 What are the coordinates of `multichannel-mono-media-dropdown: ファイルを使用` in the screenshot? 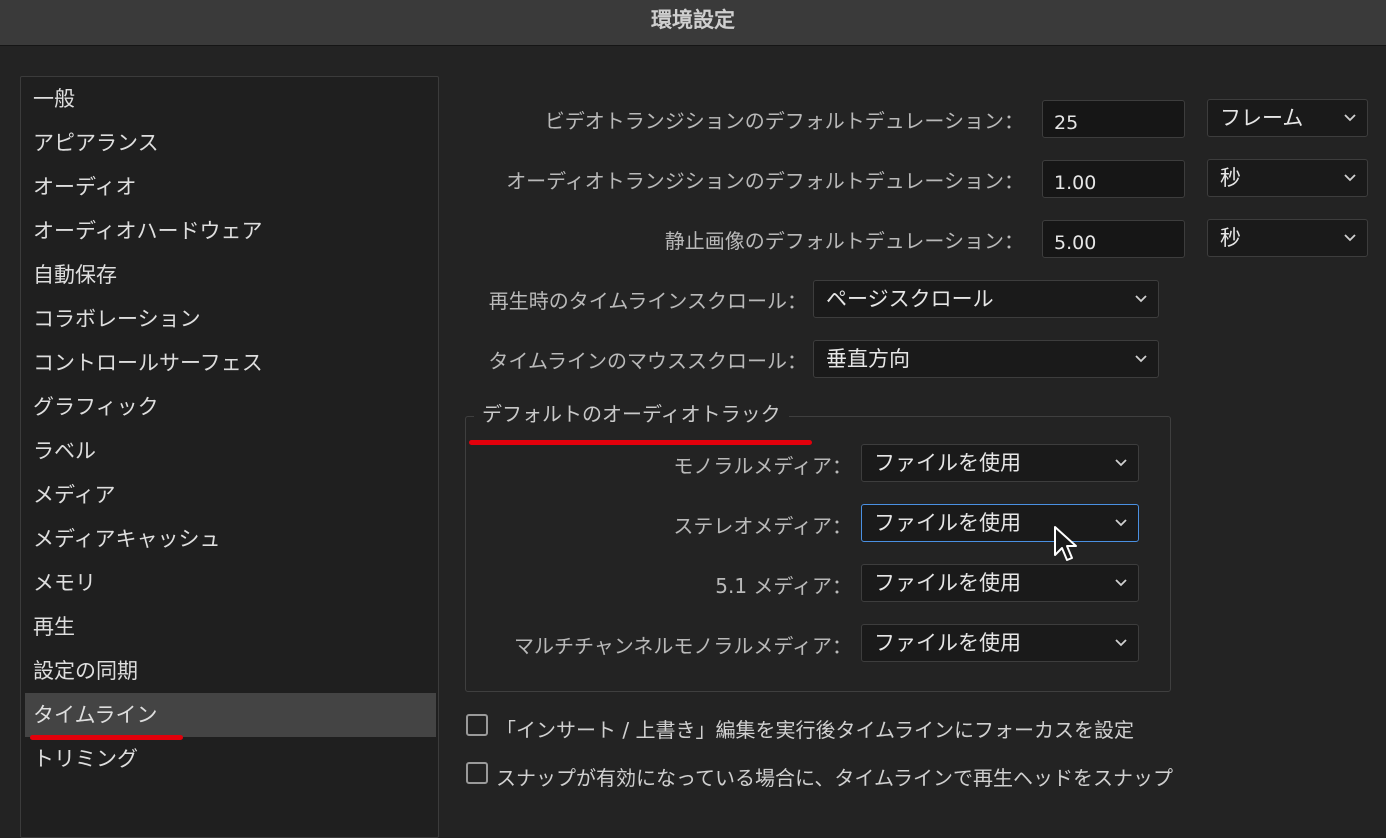 It's located at (1000, 643).